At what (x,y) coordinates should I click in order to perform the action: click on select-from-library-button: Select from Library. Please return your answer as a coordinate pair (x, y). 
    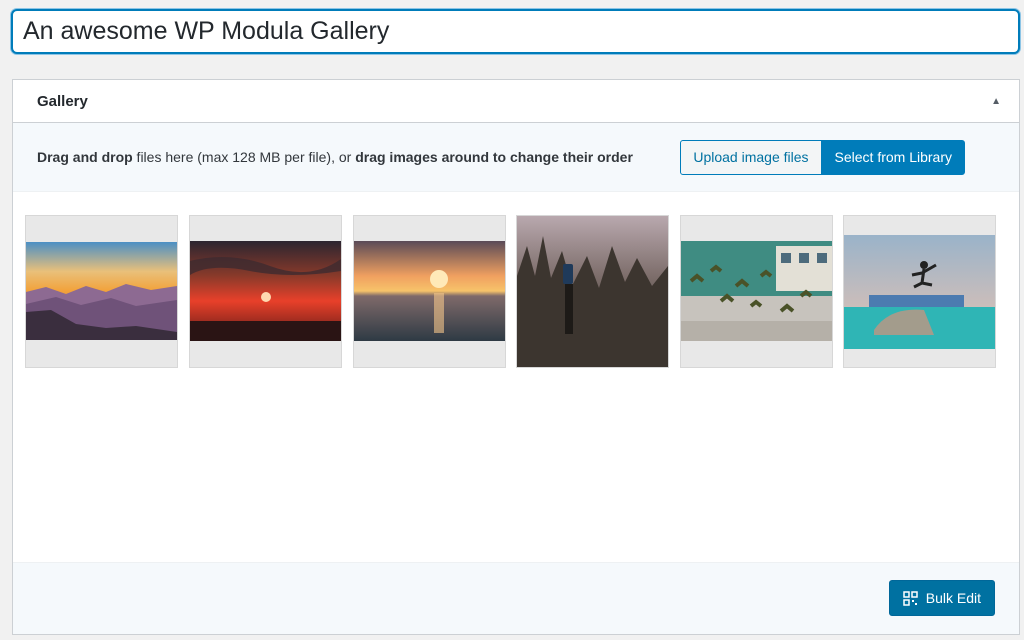
    Looking at the image, I should click on (893, 157).